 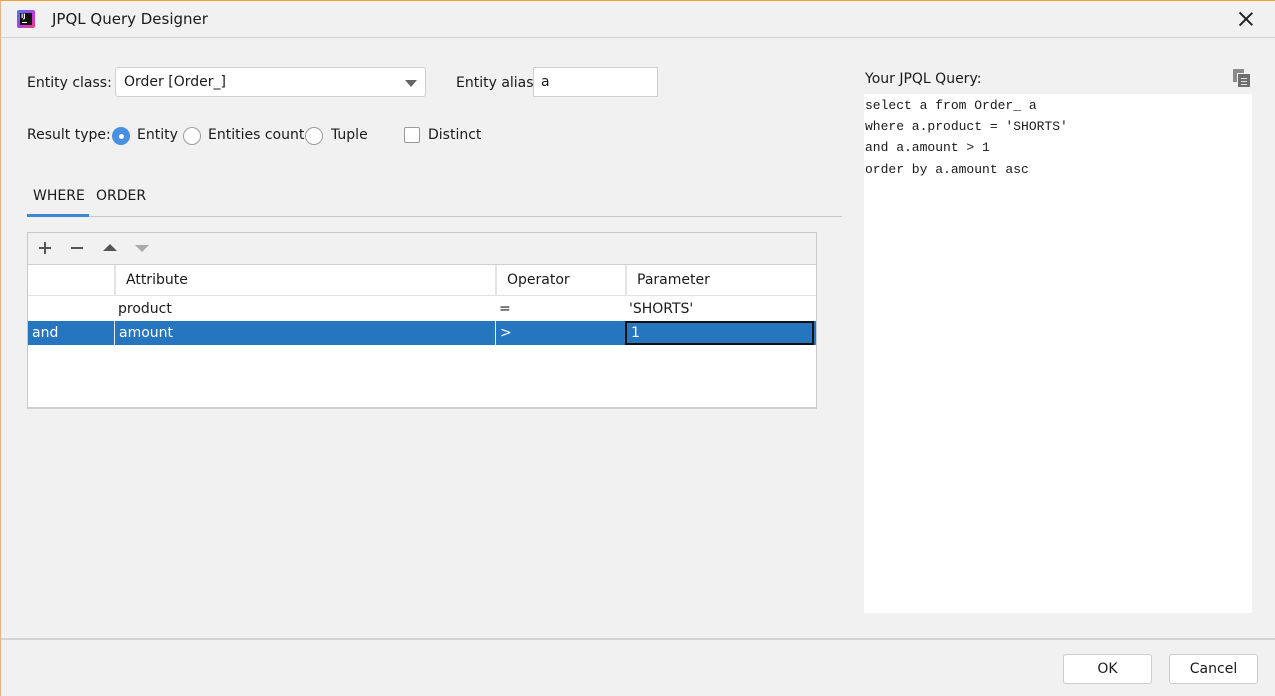 I want to click on minus-icon, so click(x=77, y=248).